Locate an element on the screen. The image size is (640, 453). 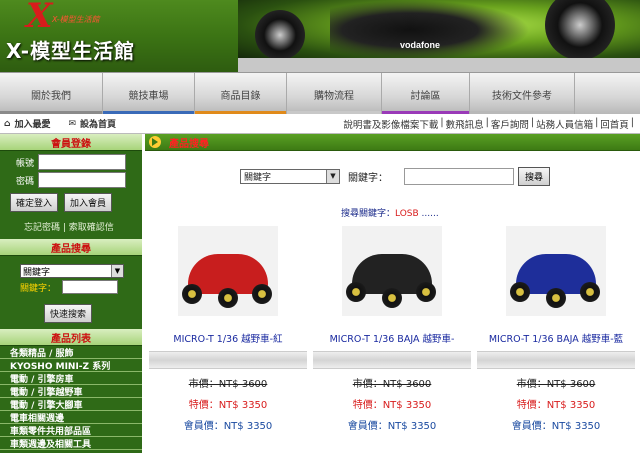
join-member-button: 加入會員 is located at coordinates (88, 202).